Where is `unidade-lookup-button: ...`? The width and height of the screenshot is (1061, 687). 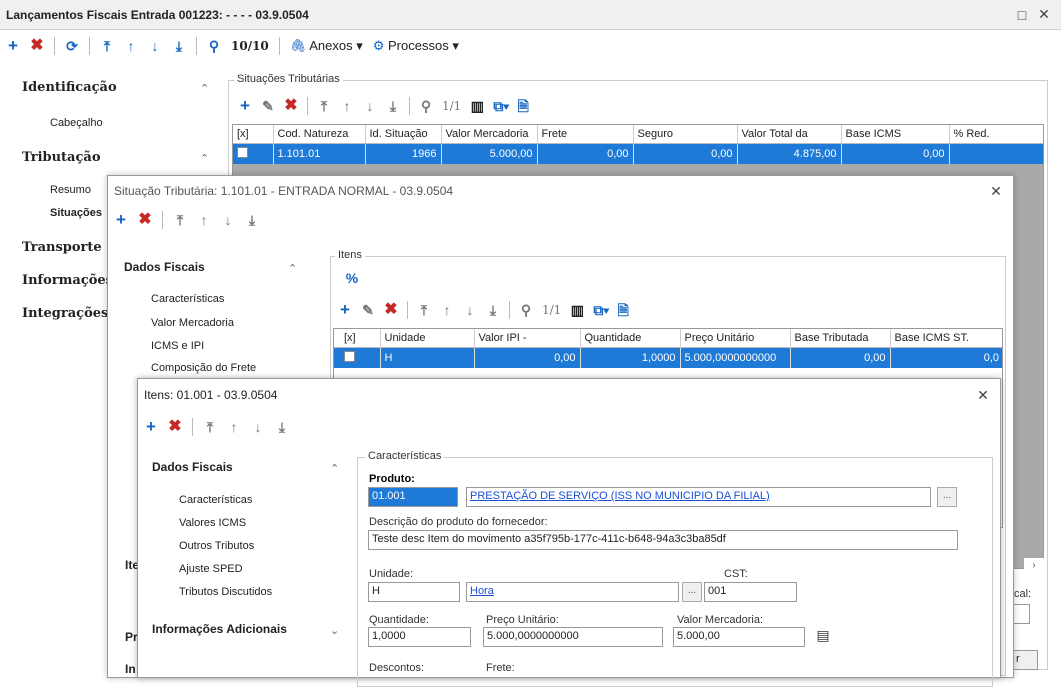 unidade-lookup-button: ... is located at coordinates (692, 592).